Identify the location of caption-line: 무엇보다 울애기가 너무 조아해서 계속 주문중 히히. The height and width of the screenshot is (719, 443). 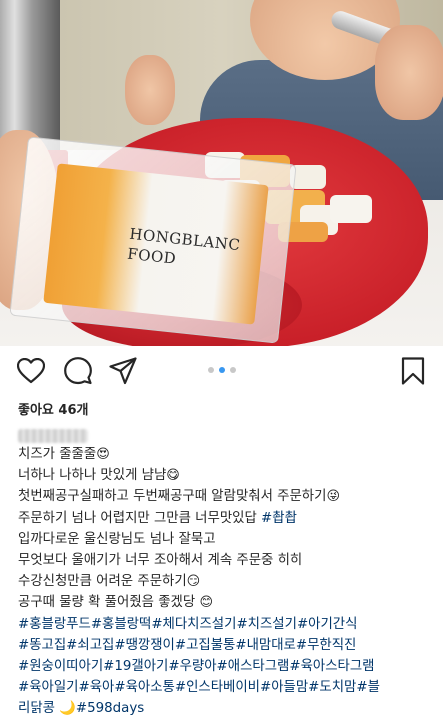
(227, 560).